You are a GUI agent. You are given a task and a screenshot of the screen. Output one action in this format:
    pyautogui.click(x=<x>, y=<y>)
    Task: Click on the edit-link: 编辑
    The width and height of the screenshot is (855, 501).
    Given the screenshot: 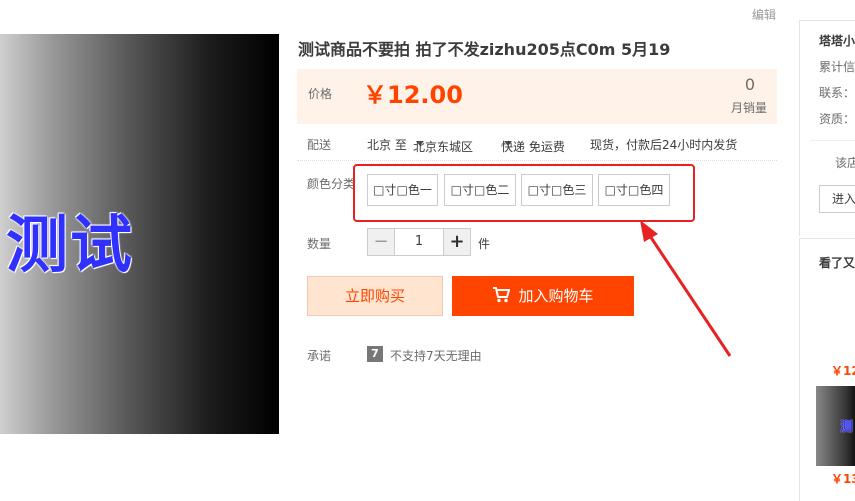 What is the action you would take?
    pyautogui.click(x=764, y=14)
    